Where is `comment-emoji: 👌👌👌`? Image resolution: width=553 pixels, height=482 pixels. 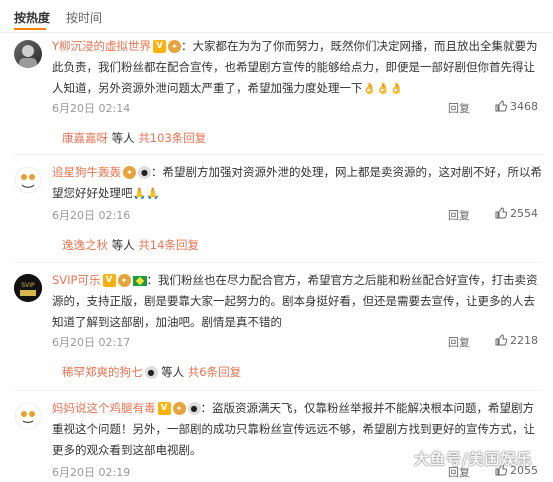 comment-emoji: 👌👌👌 is located at coordinates (383, 88).